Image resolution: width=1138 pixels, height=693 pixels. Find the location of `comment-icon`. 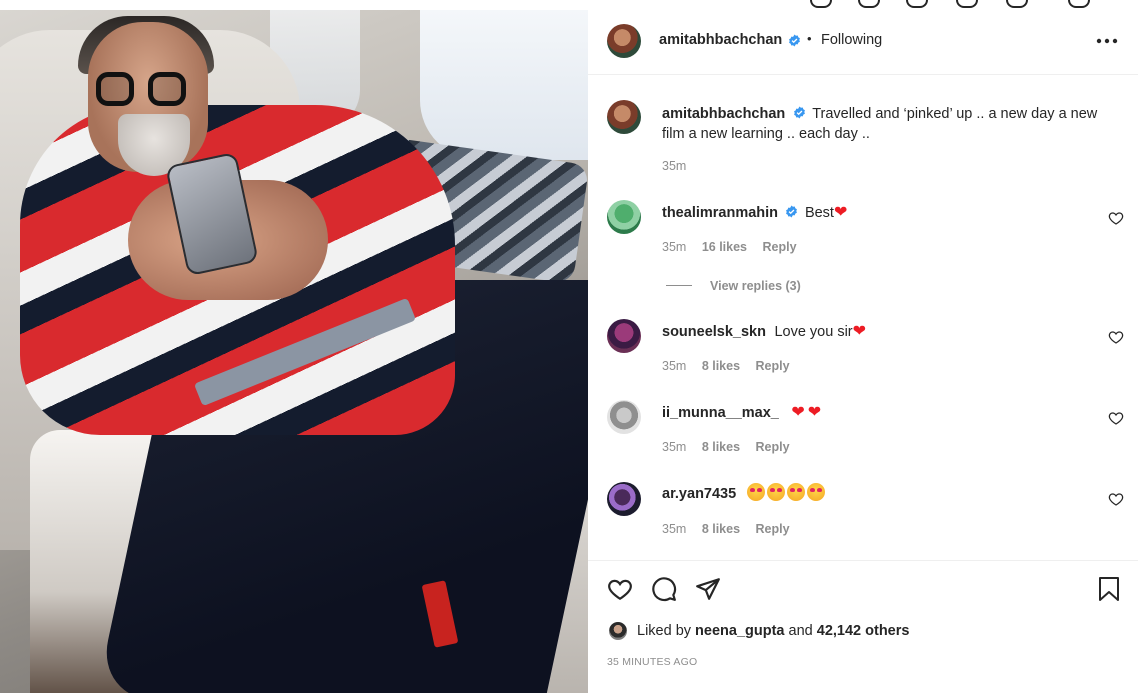

comment-icon is located at coordinates (664, 589).